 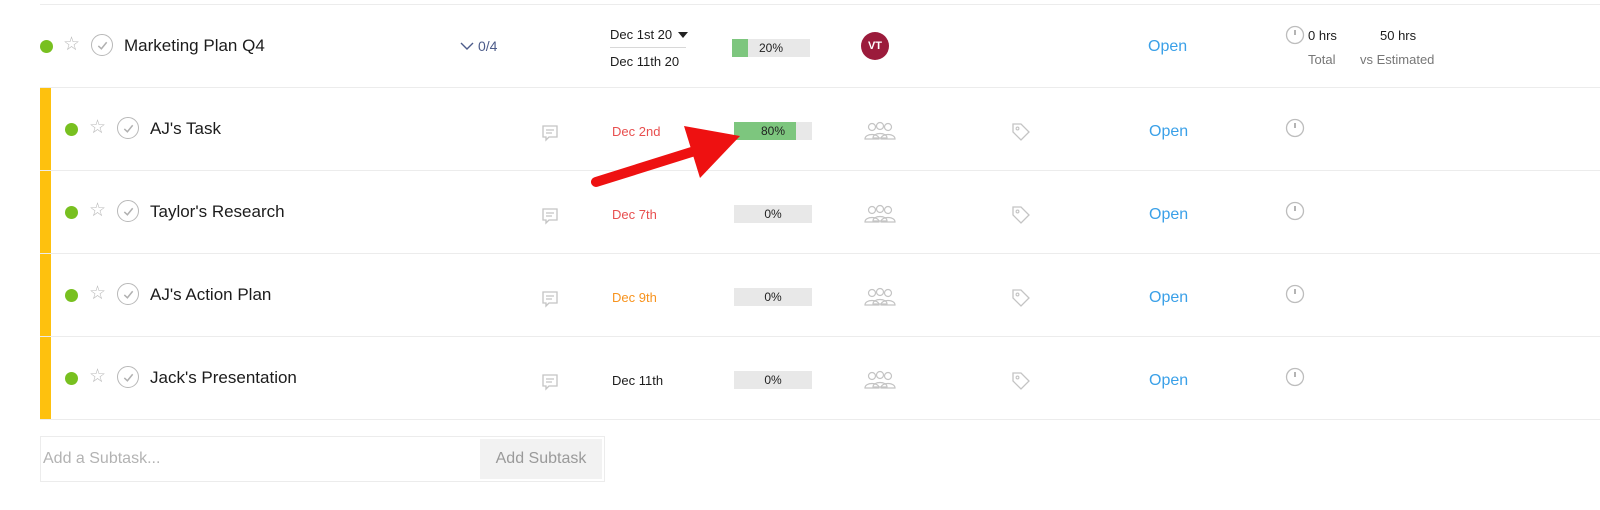 What do you see at coordinates (467, 46) in the screenshot?
I see `chevron-down-icon` at bounding box center [467, 46].